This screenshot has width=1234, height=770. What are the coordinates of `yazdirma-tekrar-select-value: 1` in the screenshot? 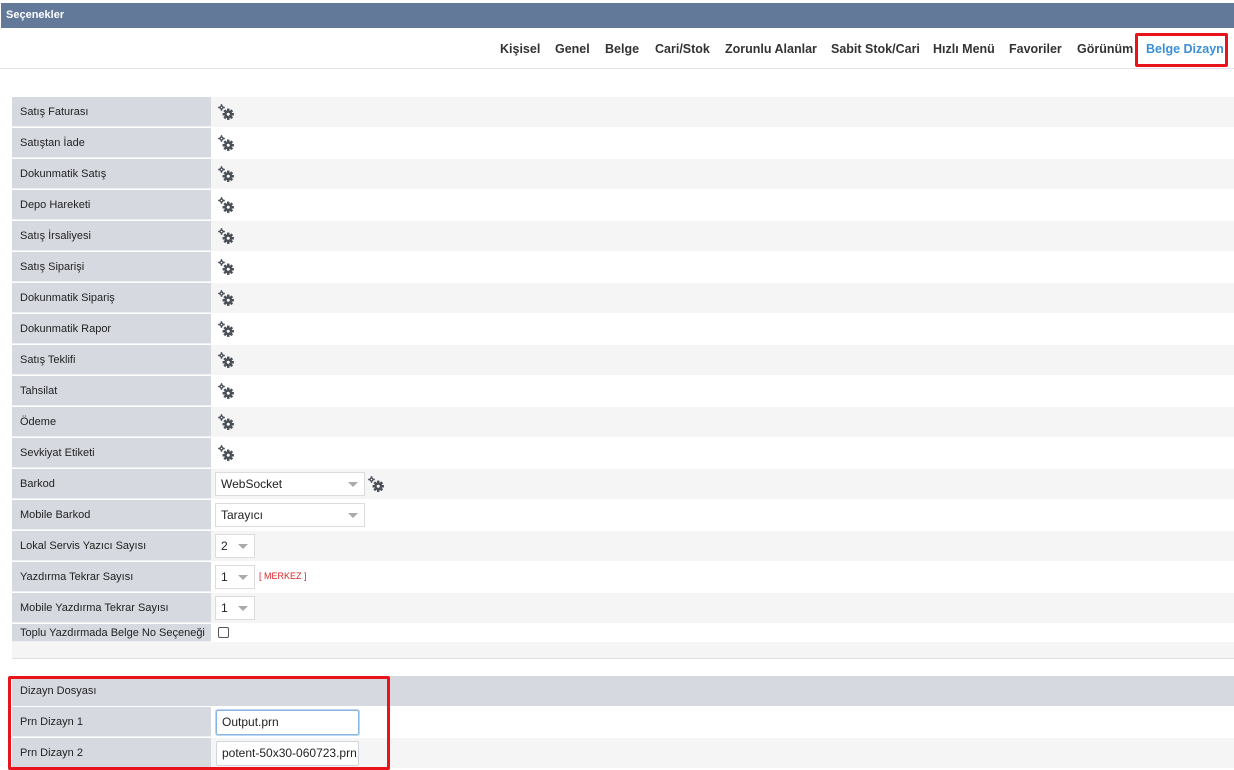 It's located at (224, 577).